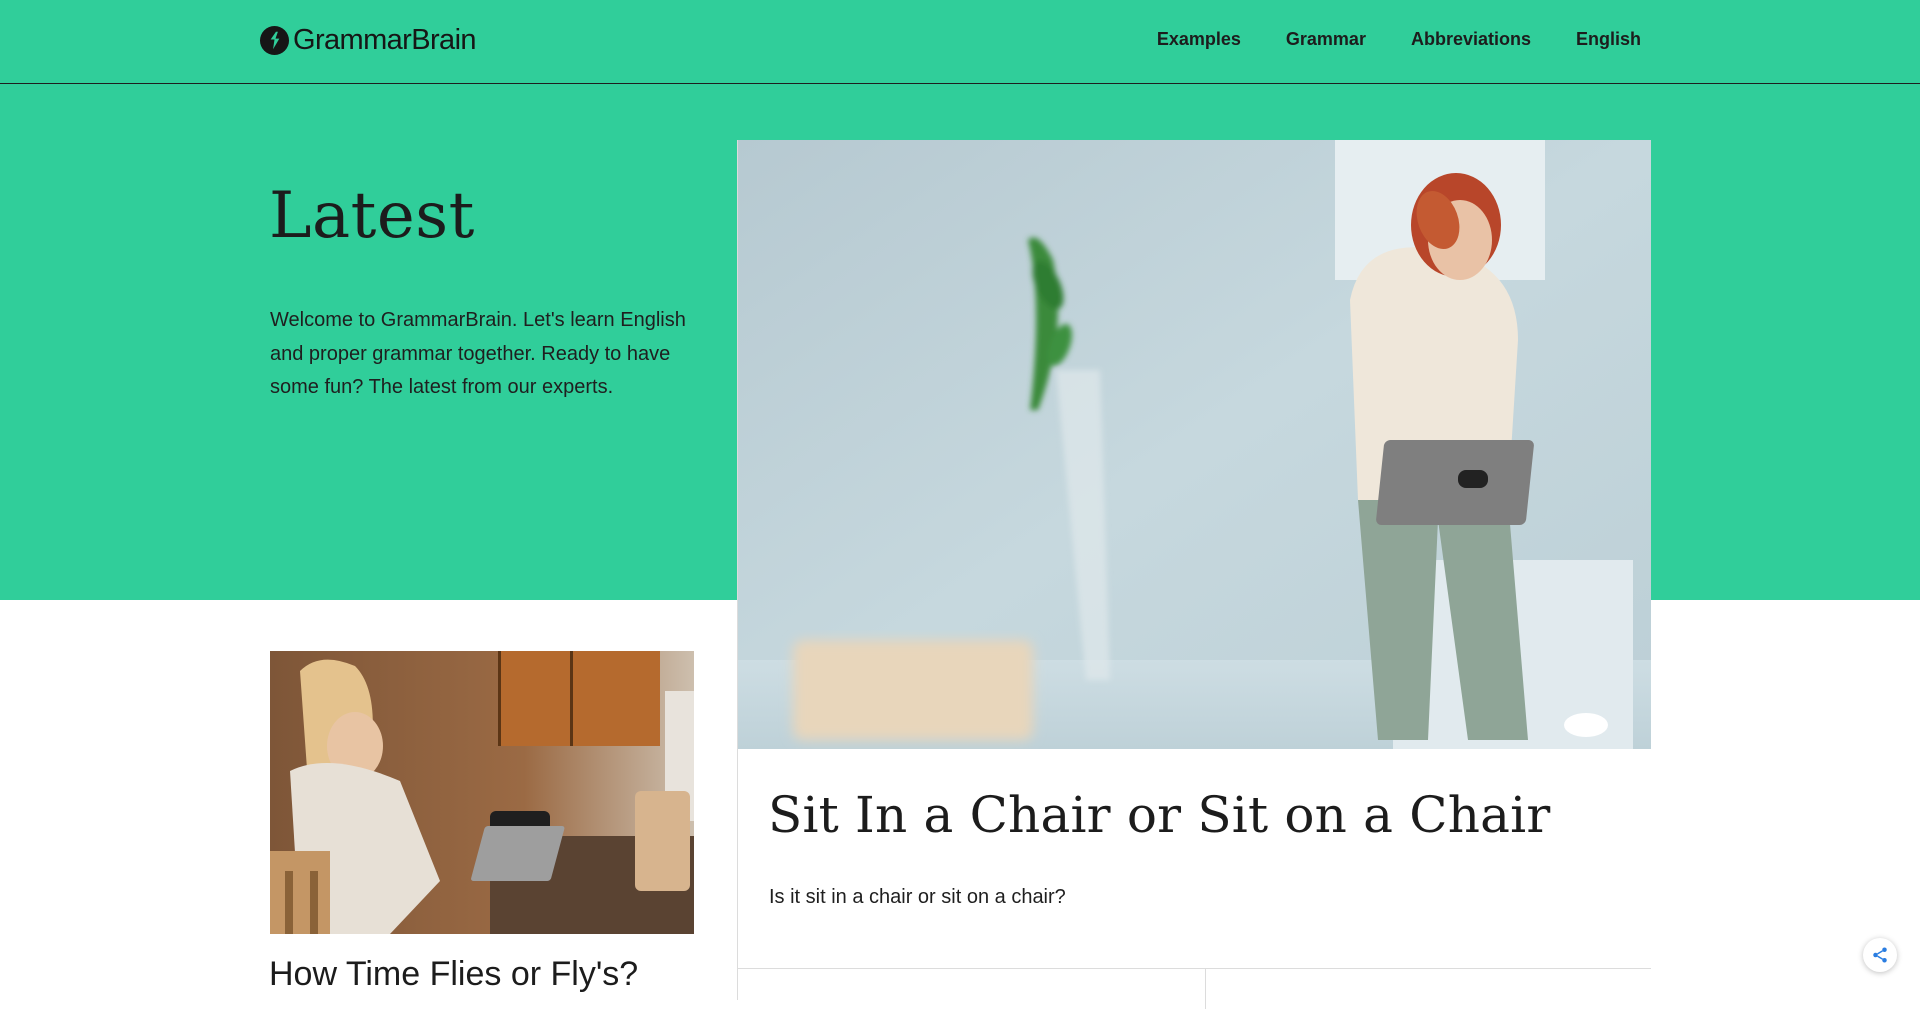 The width and height of the screenshot is (1920, 1009). I want to click on nav-link-examples: Examples, so click(1199, 39).